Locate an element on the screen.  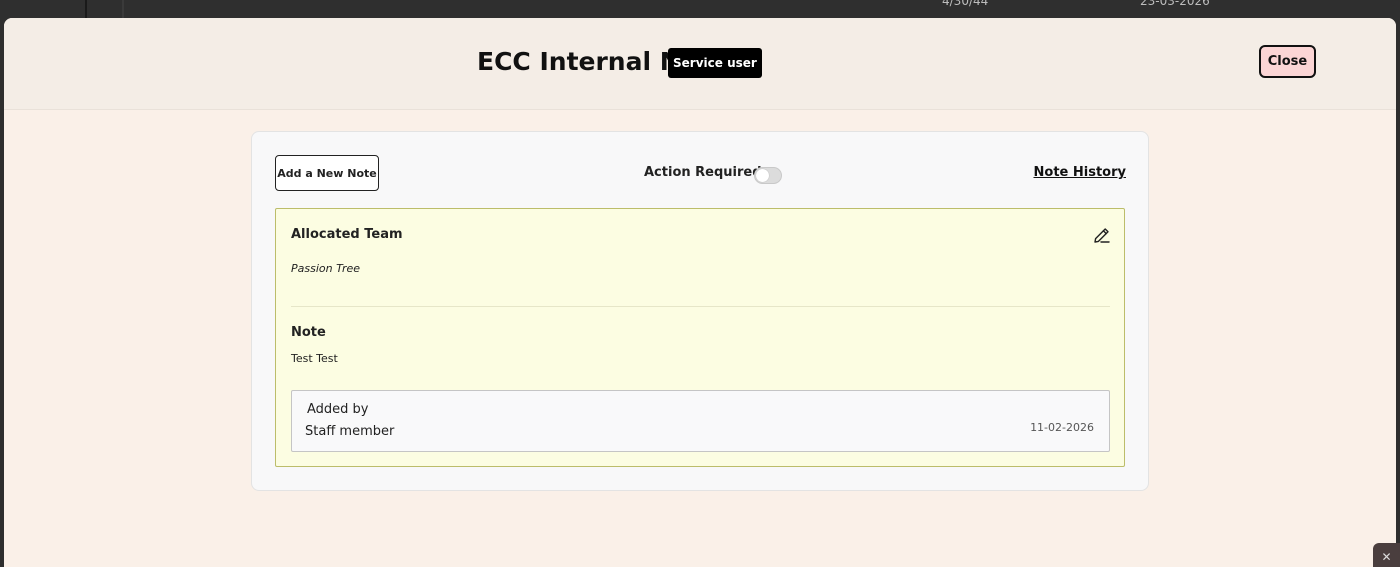
action-required-toggle is located at coordinates (768, 175).